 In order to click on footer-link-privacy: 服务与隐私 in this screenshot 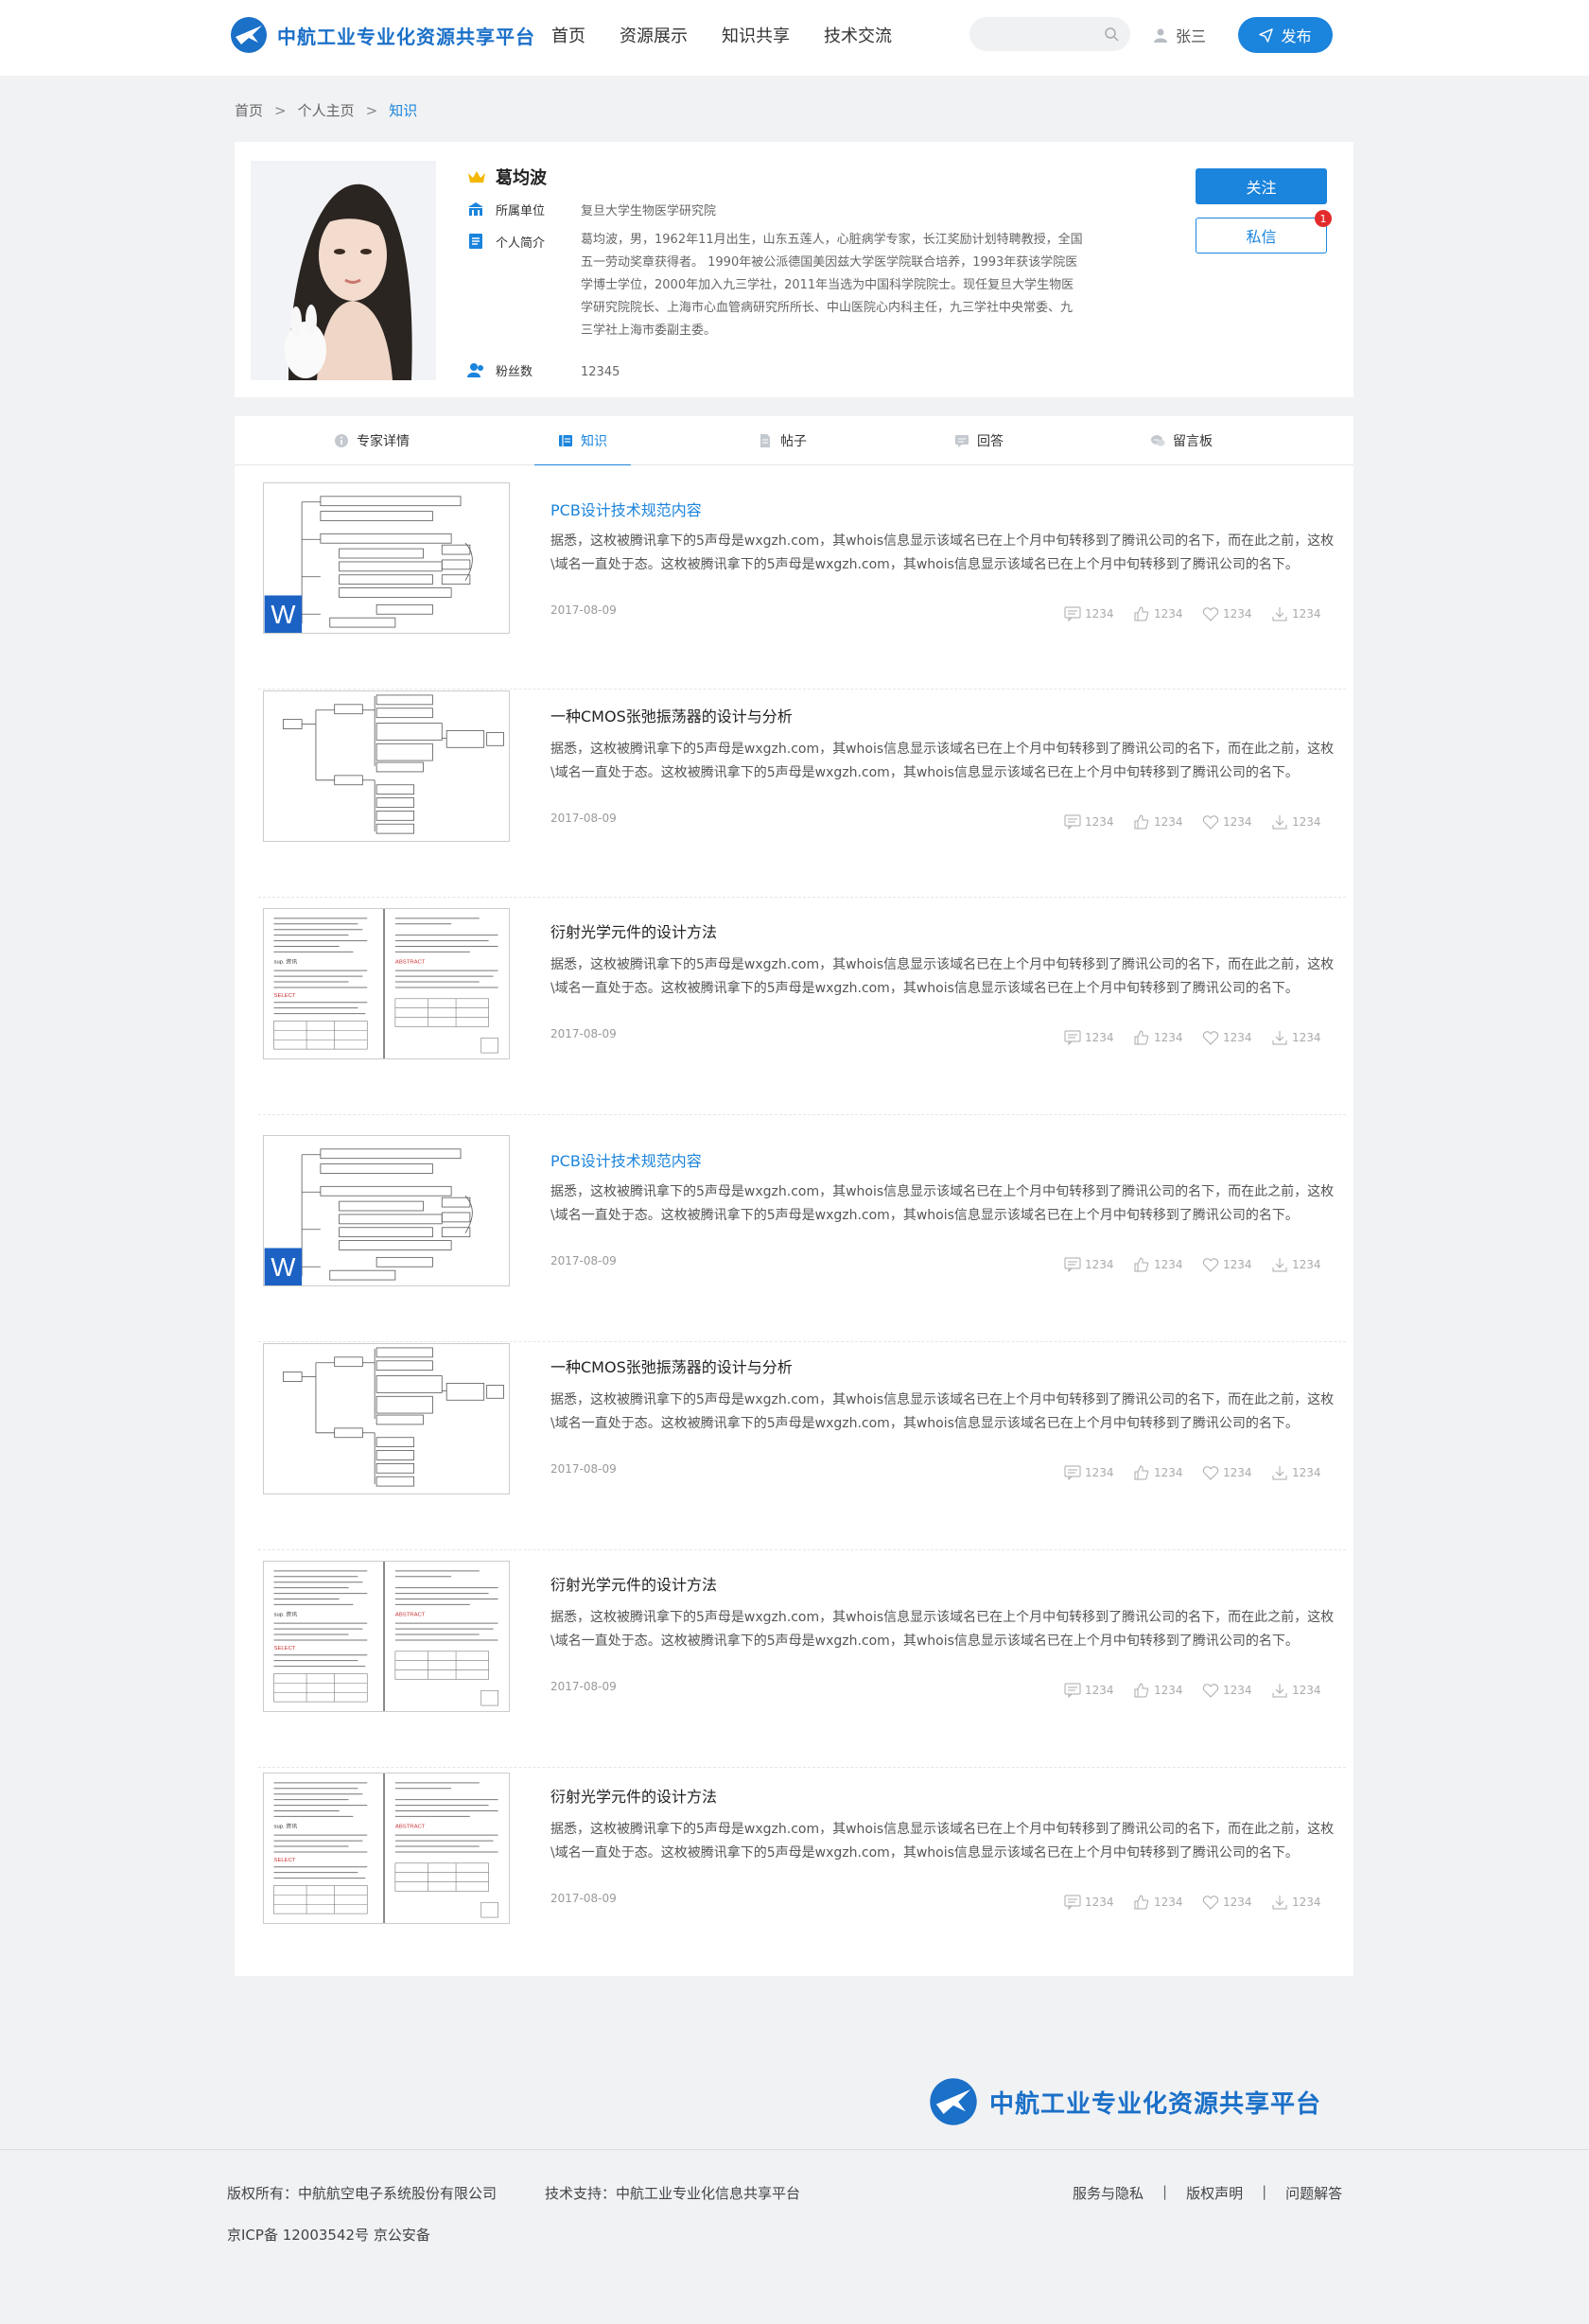, I will do `click(1108, 2193)`.